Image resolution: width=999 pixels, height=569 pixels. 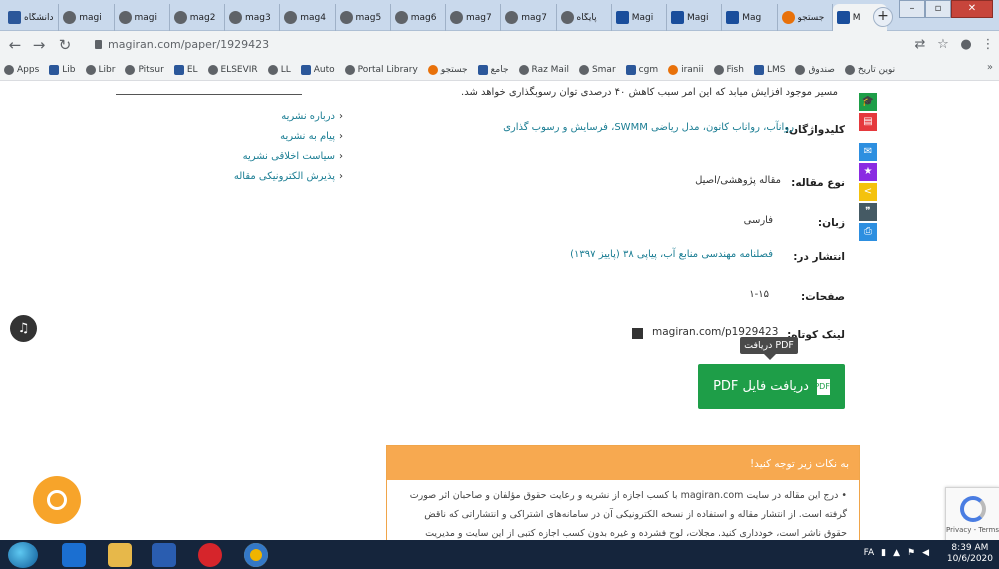 I want to click on pdf-file-icon: ▤, so click(x=868, y=122).